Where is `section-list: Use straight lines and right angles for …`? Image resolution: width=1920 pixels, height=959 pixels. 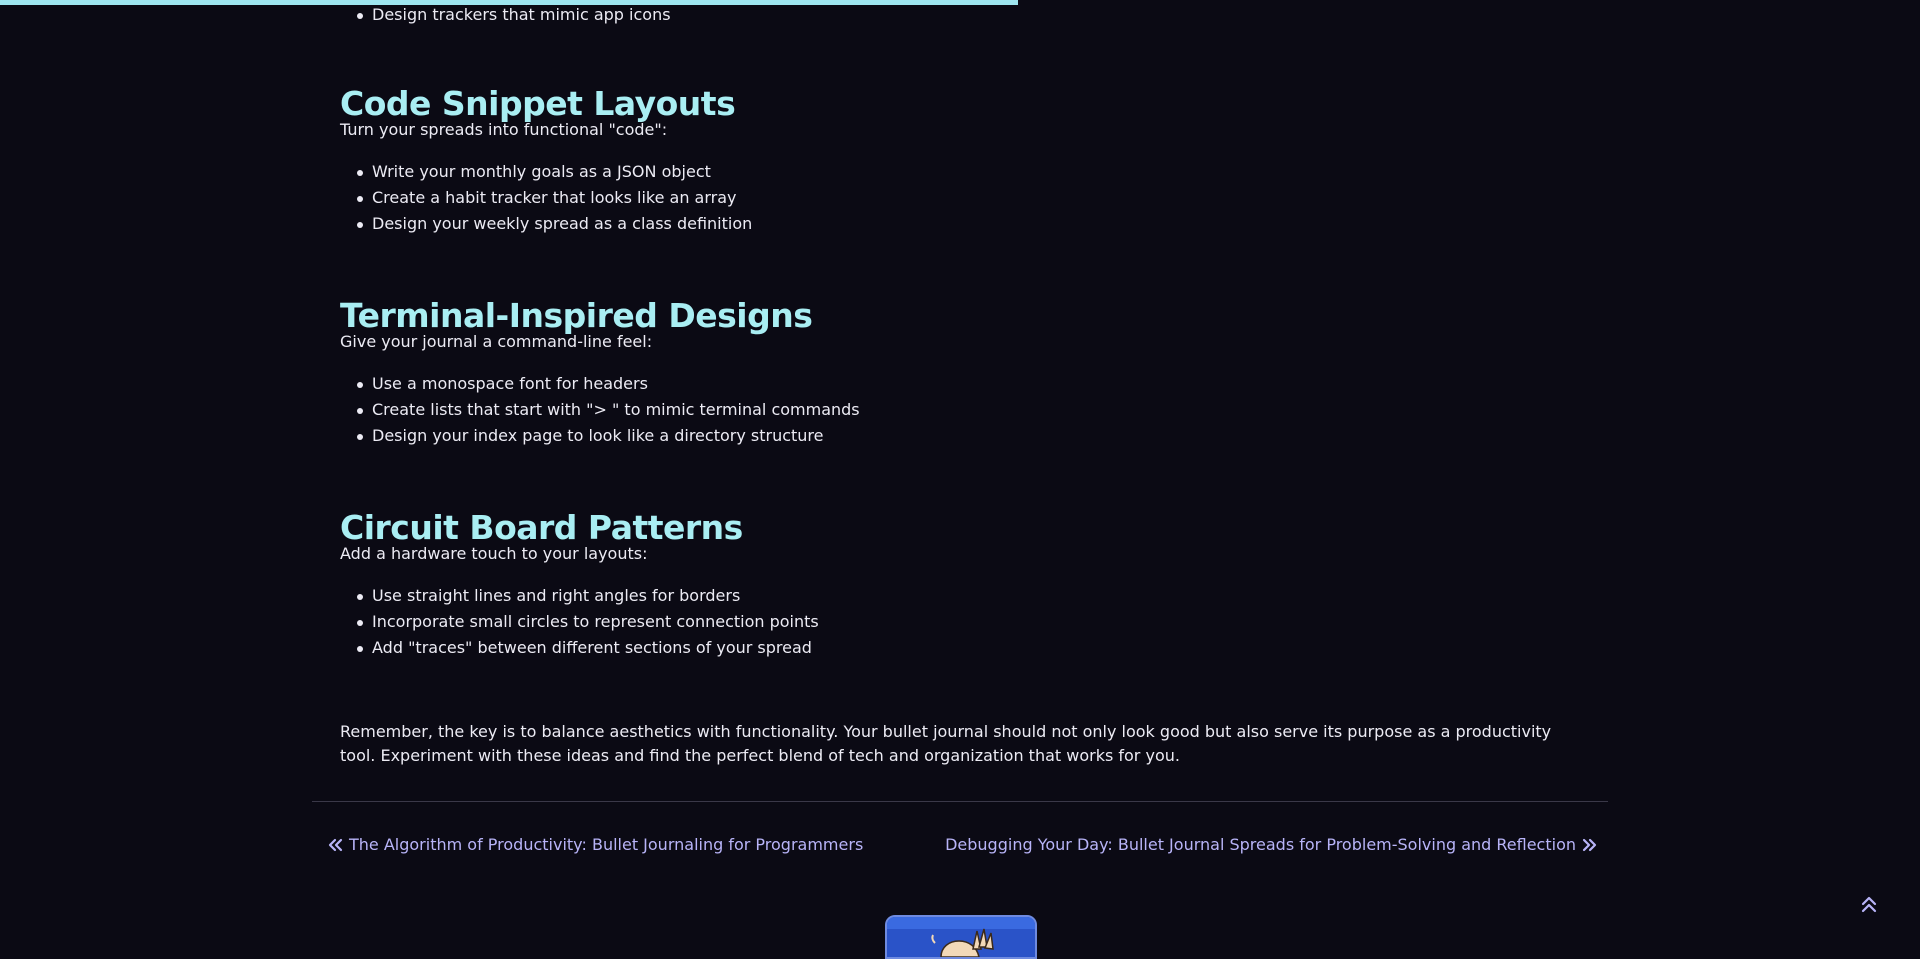 section-list: Use straight lines and right angles for … is located at coordinates (965, 622).